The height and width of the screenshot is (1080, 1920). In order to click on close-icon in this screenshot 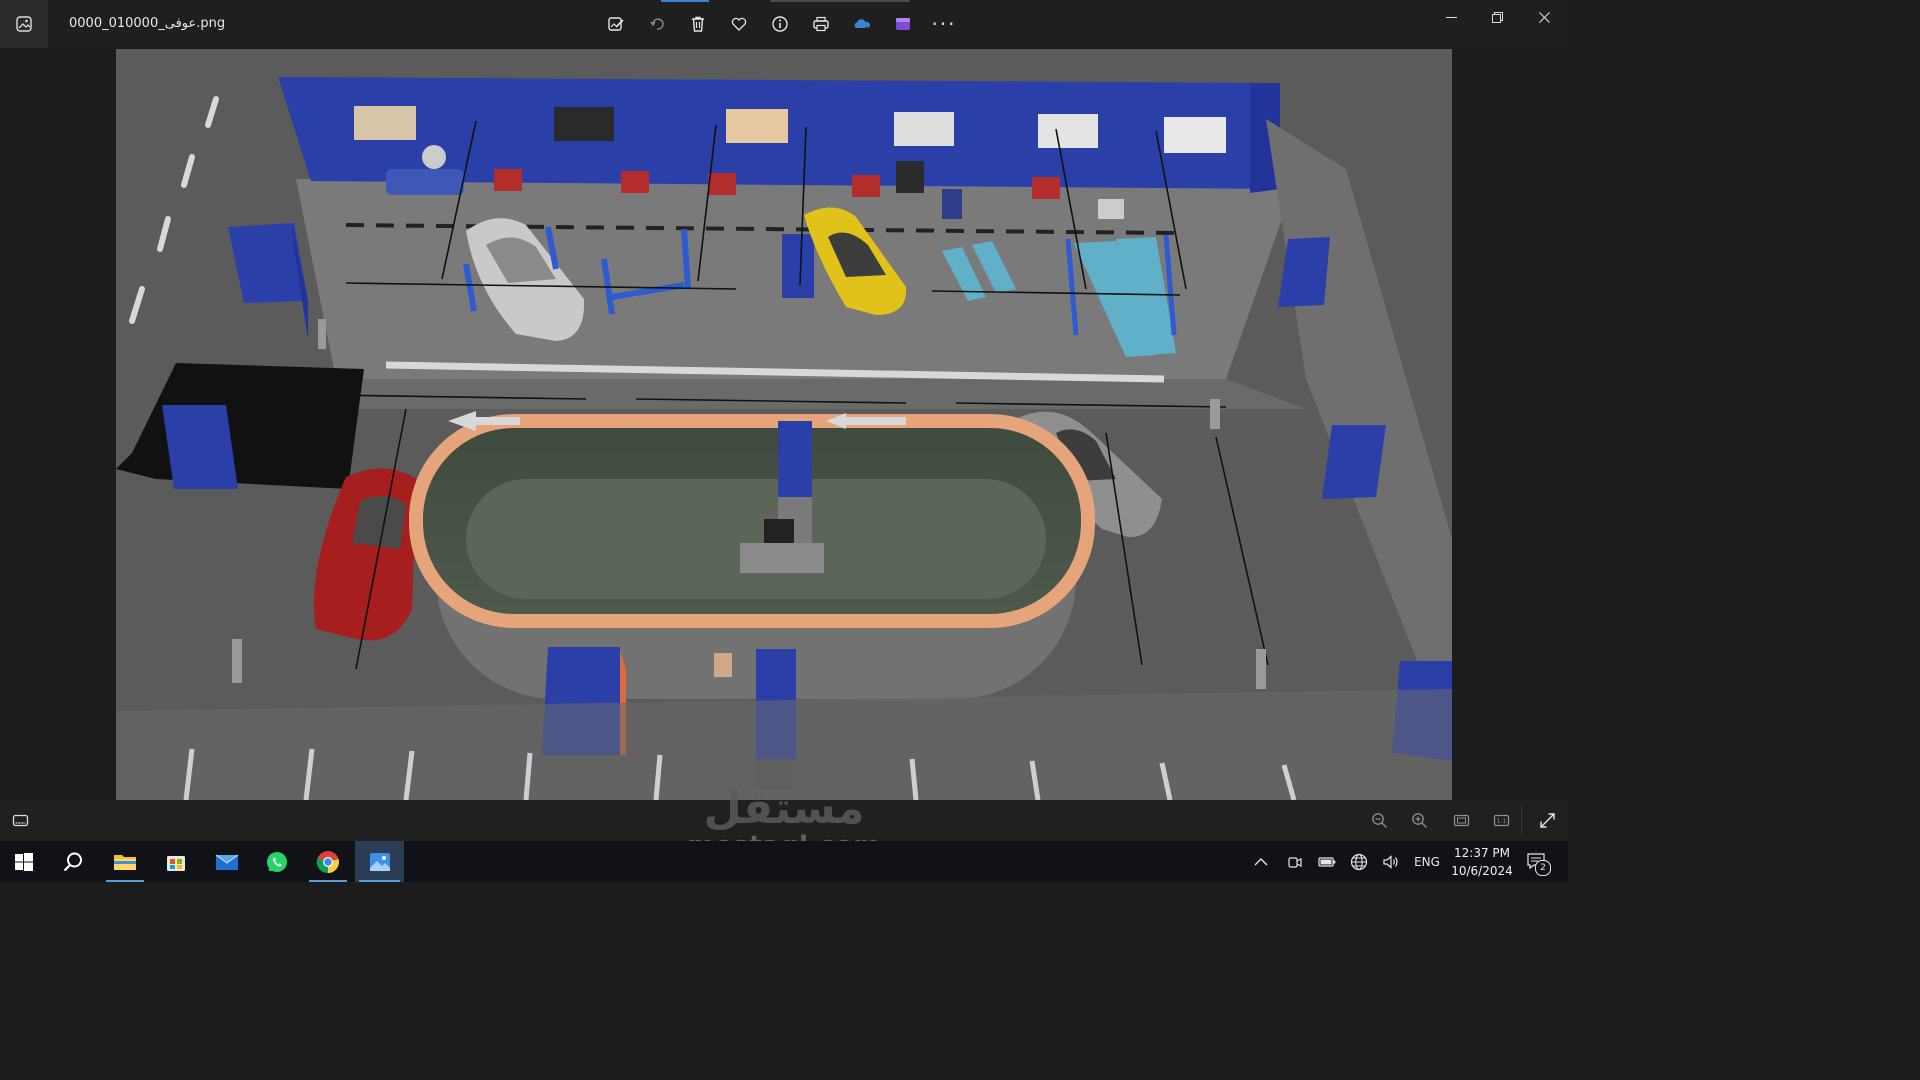, I will do `click(1544, 17)`.